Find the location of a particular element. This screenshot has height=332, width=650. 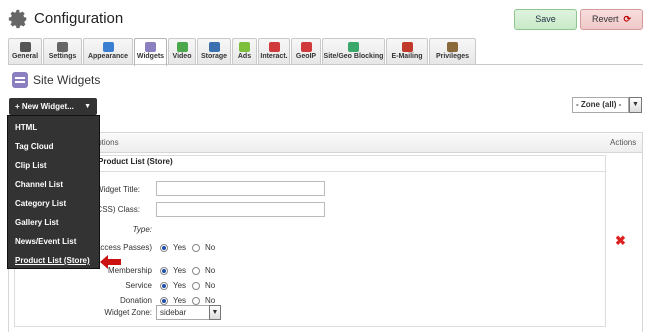

save-button: Save is located at coordinates (545, 19).